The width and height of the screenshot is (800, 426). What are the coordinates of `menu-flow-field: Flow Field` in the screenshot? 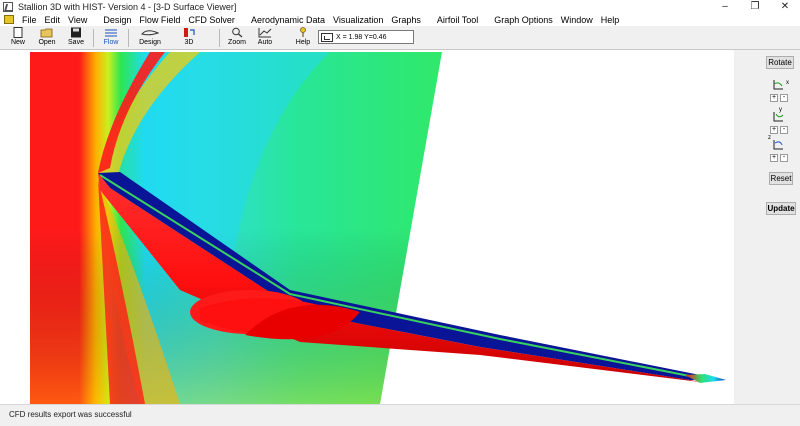 It's located at (159, 20).